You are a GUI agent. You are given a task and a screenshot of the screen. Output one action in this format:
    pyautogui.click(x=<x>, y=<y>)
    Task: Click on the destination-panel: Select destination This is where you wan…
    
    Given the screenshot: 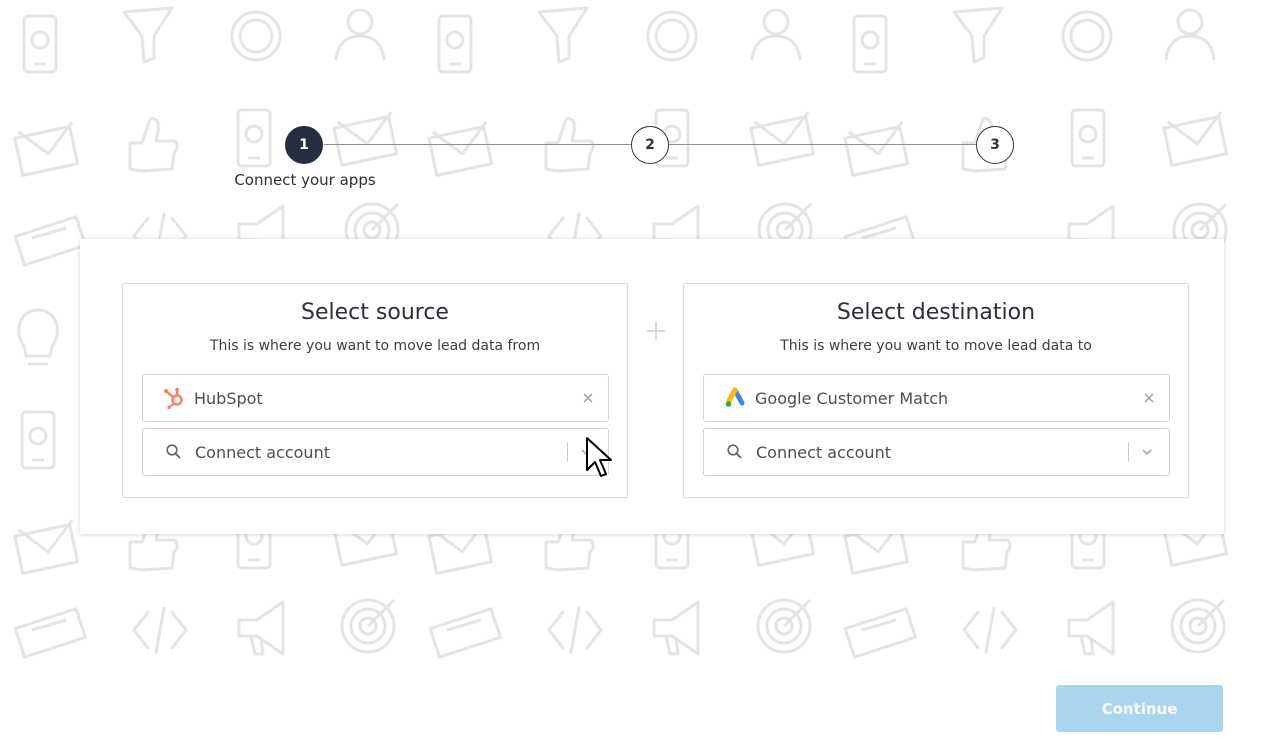 What is the action you would take?
    pyautogui.click(x=936, y=390)
    